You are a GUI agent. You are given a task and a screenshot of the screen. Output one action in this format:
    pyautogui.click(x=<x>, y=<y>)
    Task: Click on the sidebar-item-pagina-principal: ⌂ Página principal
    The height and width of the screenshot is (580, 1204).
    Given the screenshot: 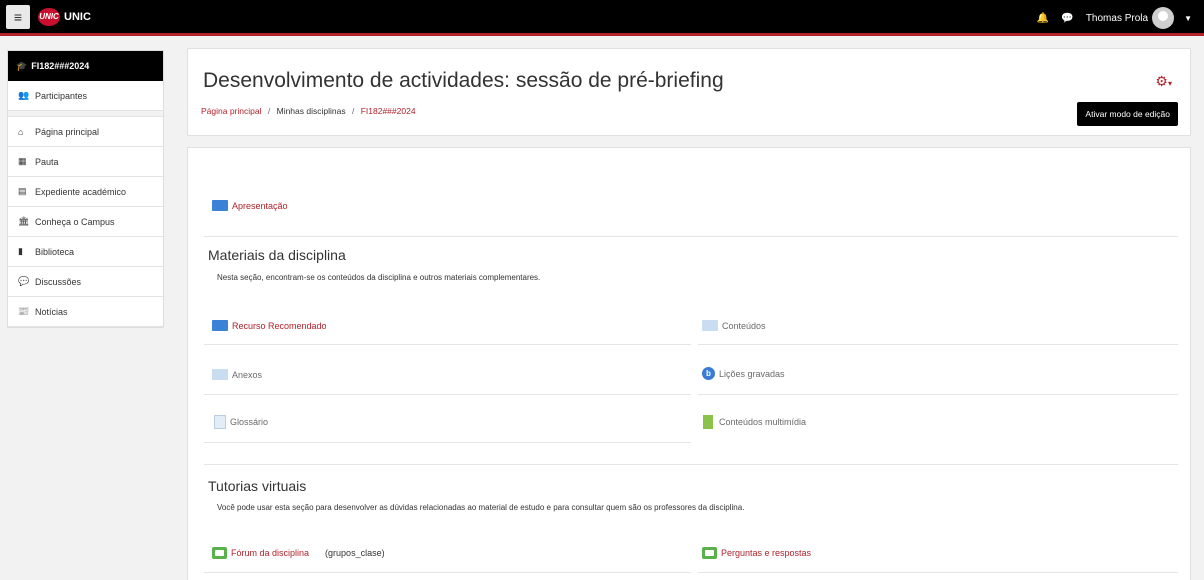 What is the action you would take?
    pyautogui.click(x=85, y=132)
    